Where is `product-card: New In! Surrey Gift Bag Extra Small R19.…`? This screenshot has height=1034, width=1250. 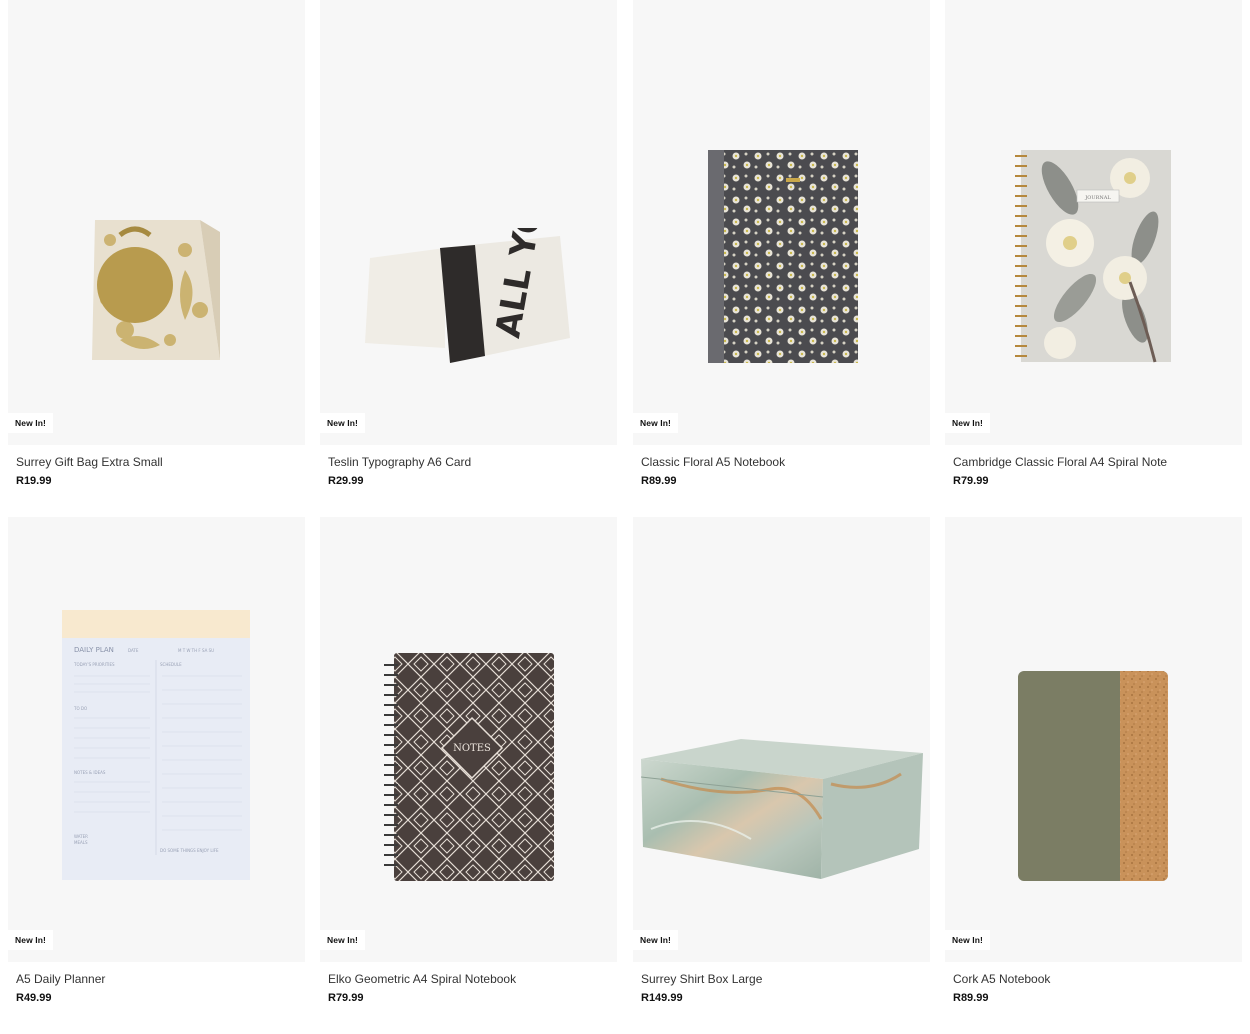
product-card: New In! Surrey Gift Bag Extra Small R19.… is located at coordinates (156, 243).